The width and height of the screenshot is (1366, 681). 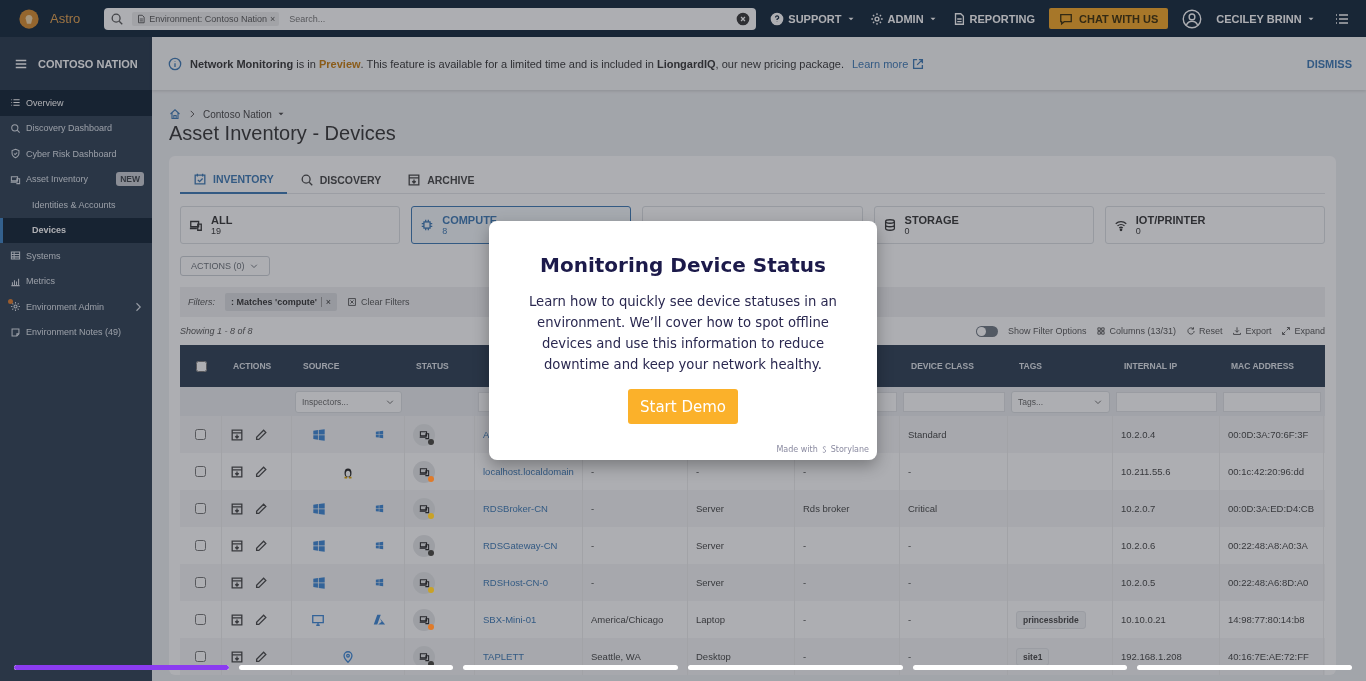 What do you see at coordinates (175, 114) in the screenshot?
I see `home-icon` at bounding box center [175, 114].